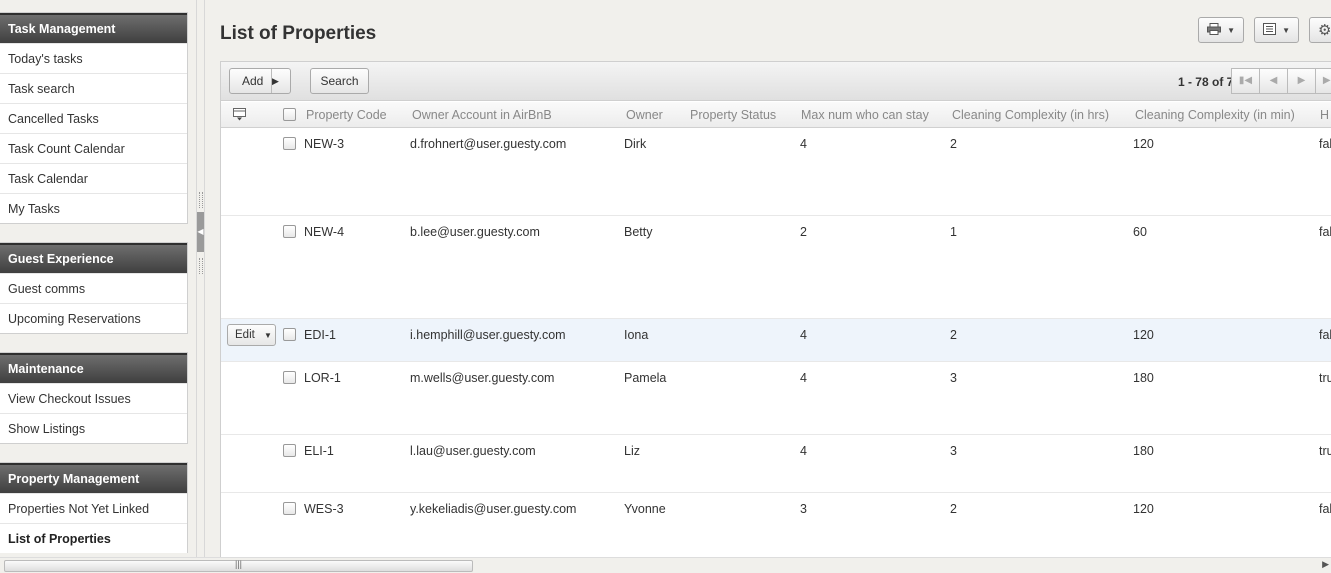 The width and height of the screenshot is (1331, 573). Describe the element at coordinates (93, 428) in the screenshot. I see `sidebar-item-show-listings: Show Listings` at that location.